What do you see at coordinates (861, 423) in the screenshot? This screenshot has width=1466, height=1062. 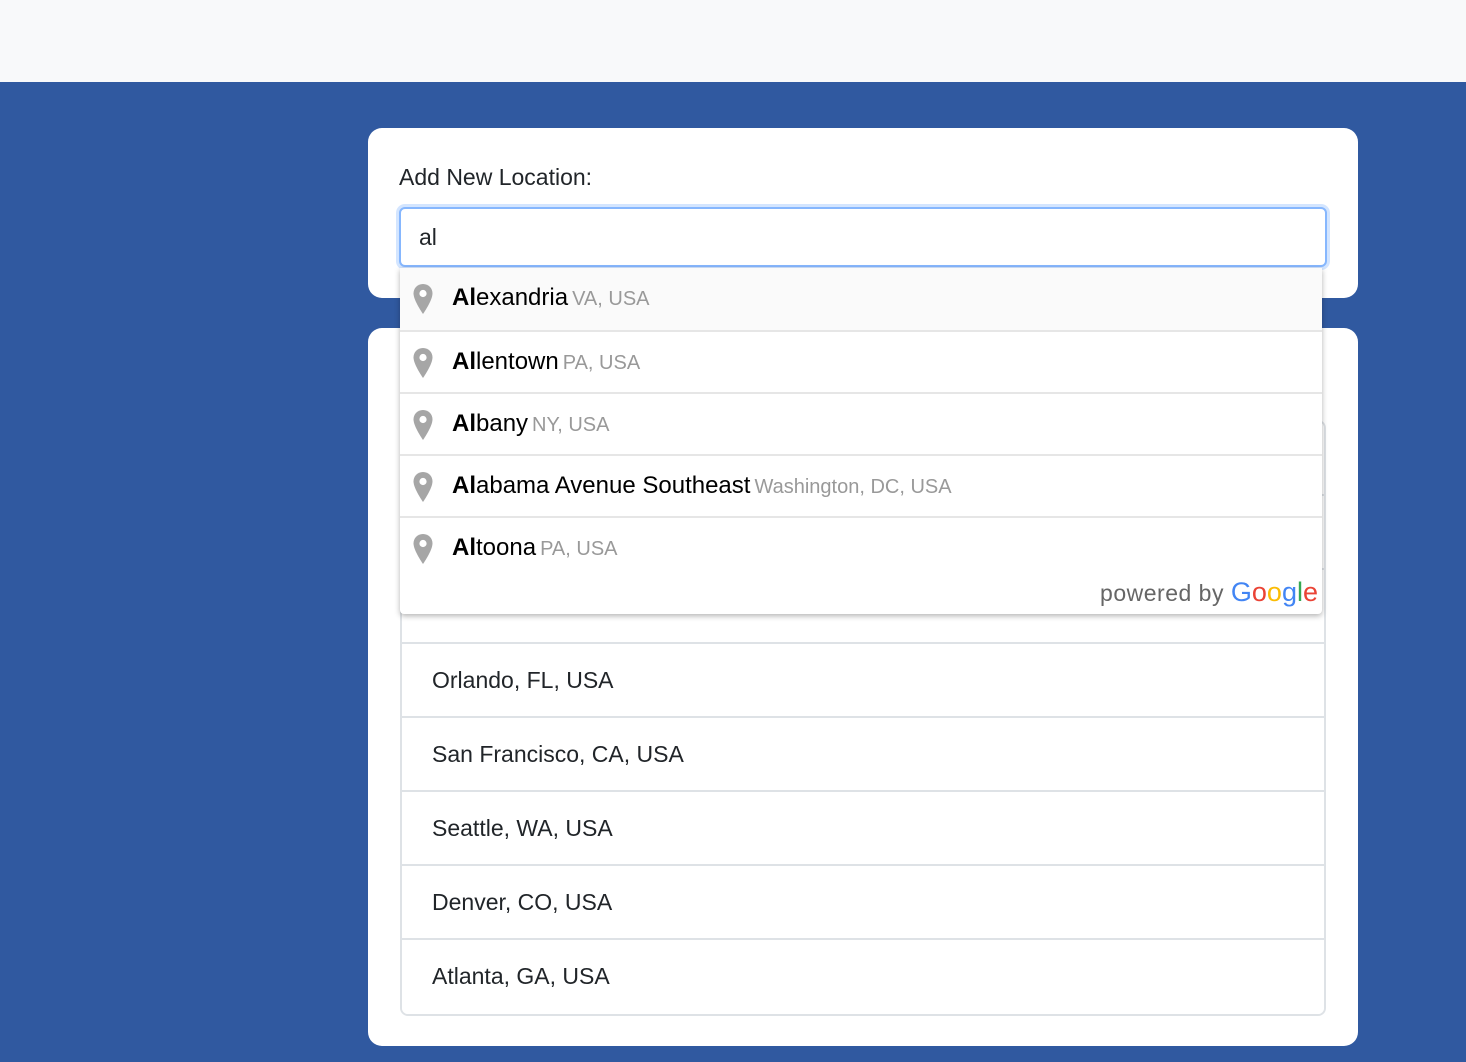 I see `autocomplete-suggestion: Albany NY, USA` at bounding box center [861, 423].